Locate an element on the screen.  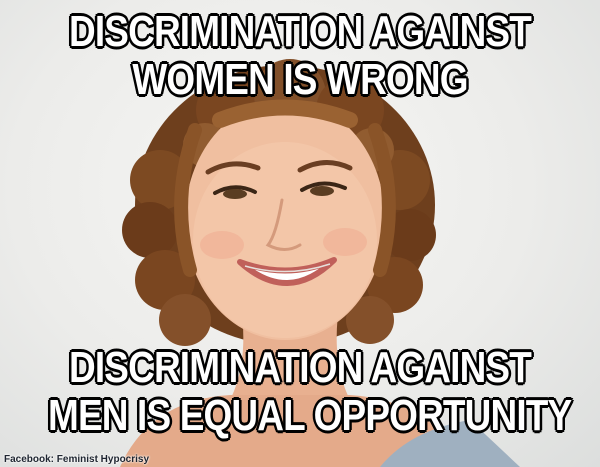
top-caption-line-2: WOMEN IS WRONG is located at coordinates (300, 79).